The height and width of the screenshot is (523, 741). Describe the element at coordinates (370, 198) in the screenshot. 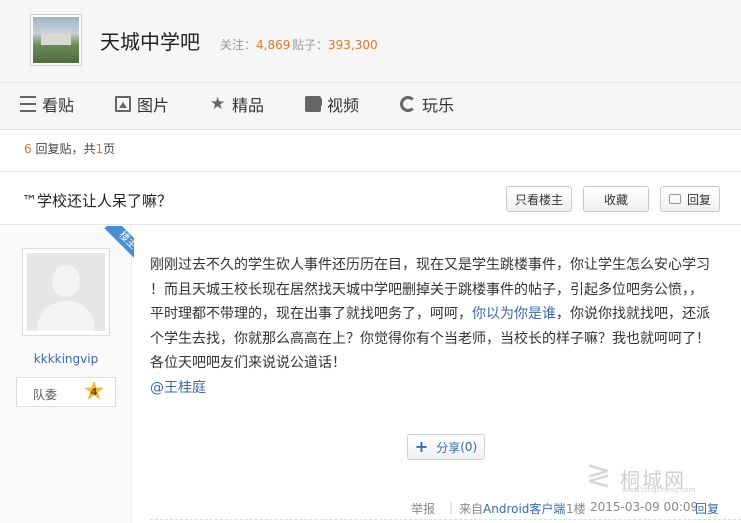

I see `thread-title-bar: ™学校还让人呆了嘛？ 只看楼主 收藏 回复` at that location.